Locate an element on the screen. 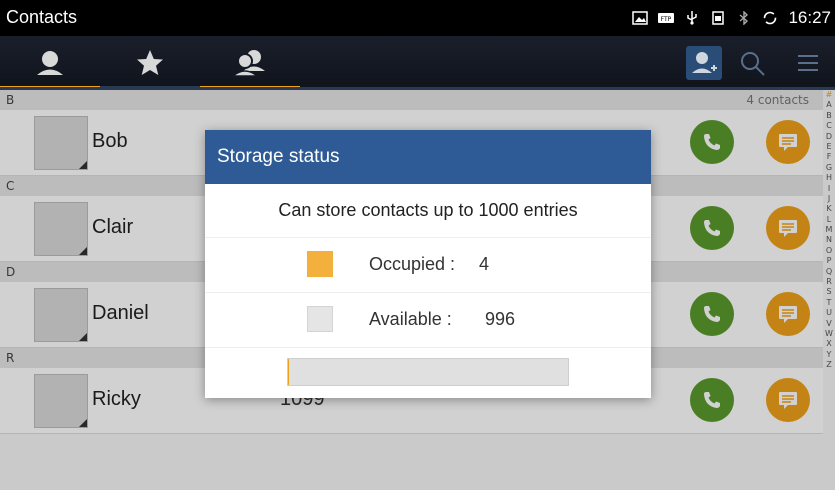  sync-icon is located at coordinates (770, 18).